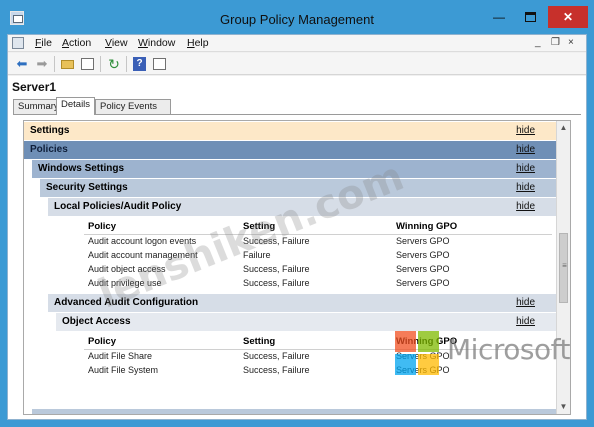 The height and width of the screenshot is (427, 594). What do you see at coordinates (34, 87) in the screenshot?
I see `page-title: Server1` at bounding box center [34, 87].